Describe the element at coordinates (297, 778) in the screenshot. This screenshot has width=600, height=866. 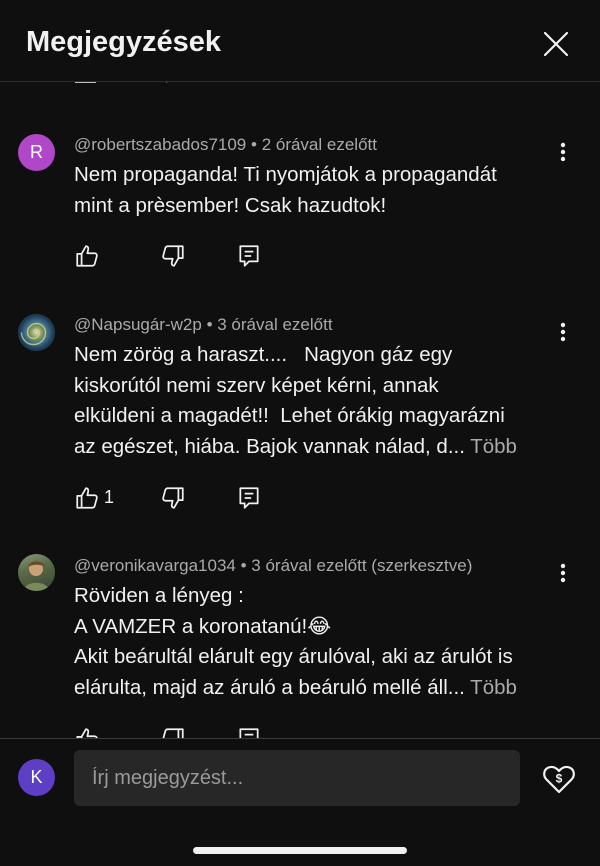
I see `comment-input` at that location.